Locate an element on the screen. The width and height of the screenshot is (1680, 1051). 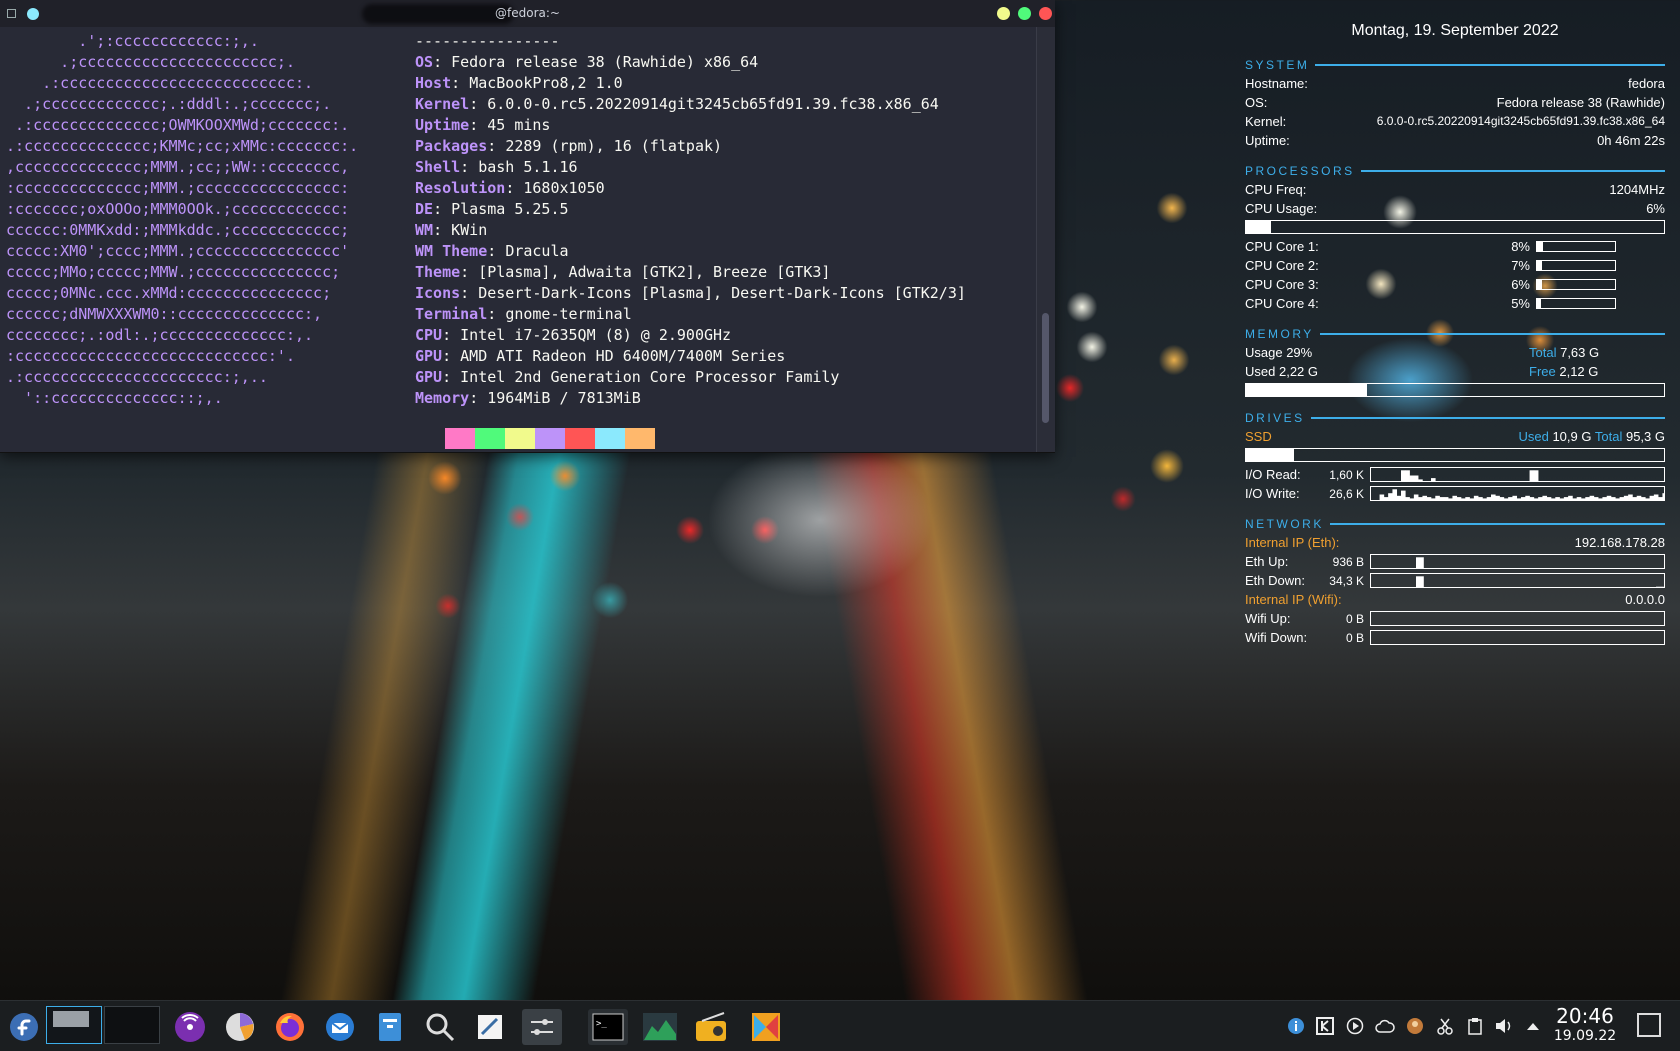
kde-connect-icon is located at coordinates (1325, 1026).